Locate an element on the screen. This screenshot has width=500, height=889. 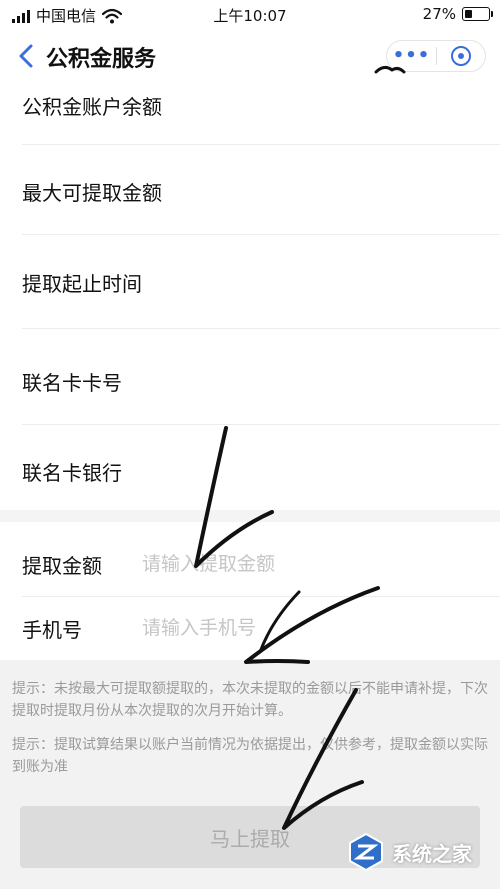
battery-percent: 27% is located at coordinates (439, 14).